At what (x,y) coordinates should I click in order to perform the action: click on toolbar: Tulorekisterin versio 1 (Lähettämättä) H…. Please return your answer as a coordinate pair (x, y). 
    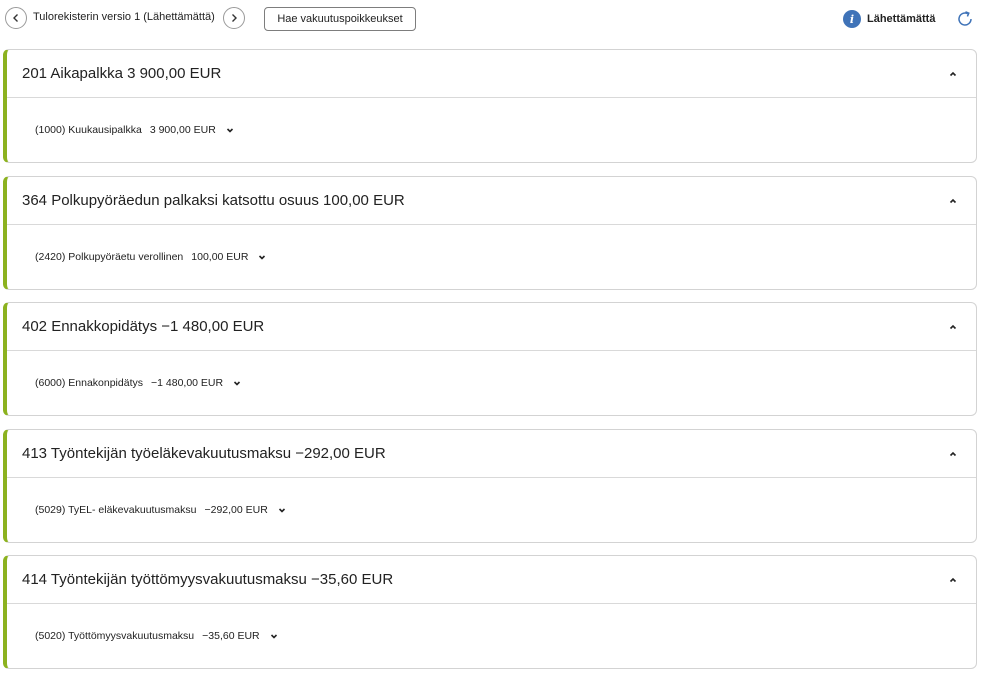
    Looking at the image, I should click on (499, 20).